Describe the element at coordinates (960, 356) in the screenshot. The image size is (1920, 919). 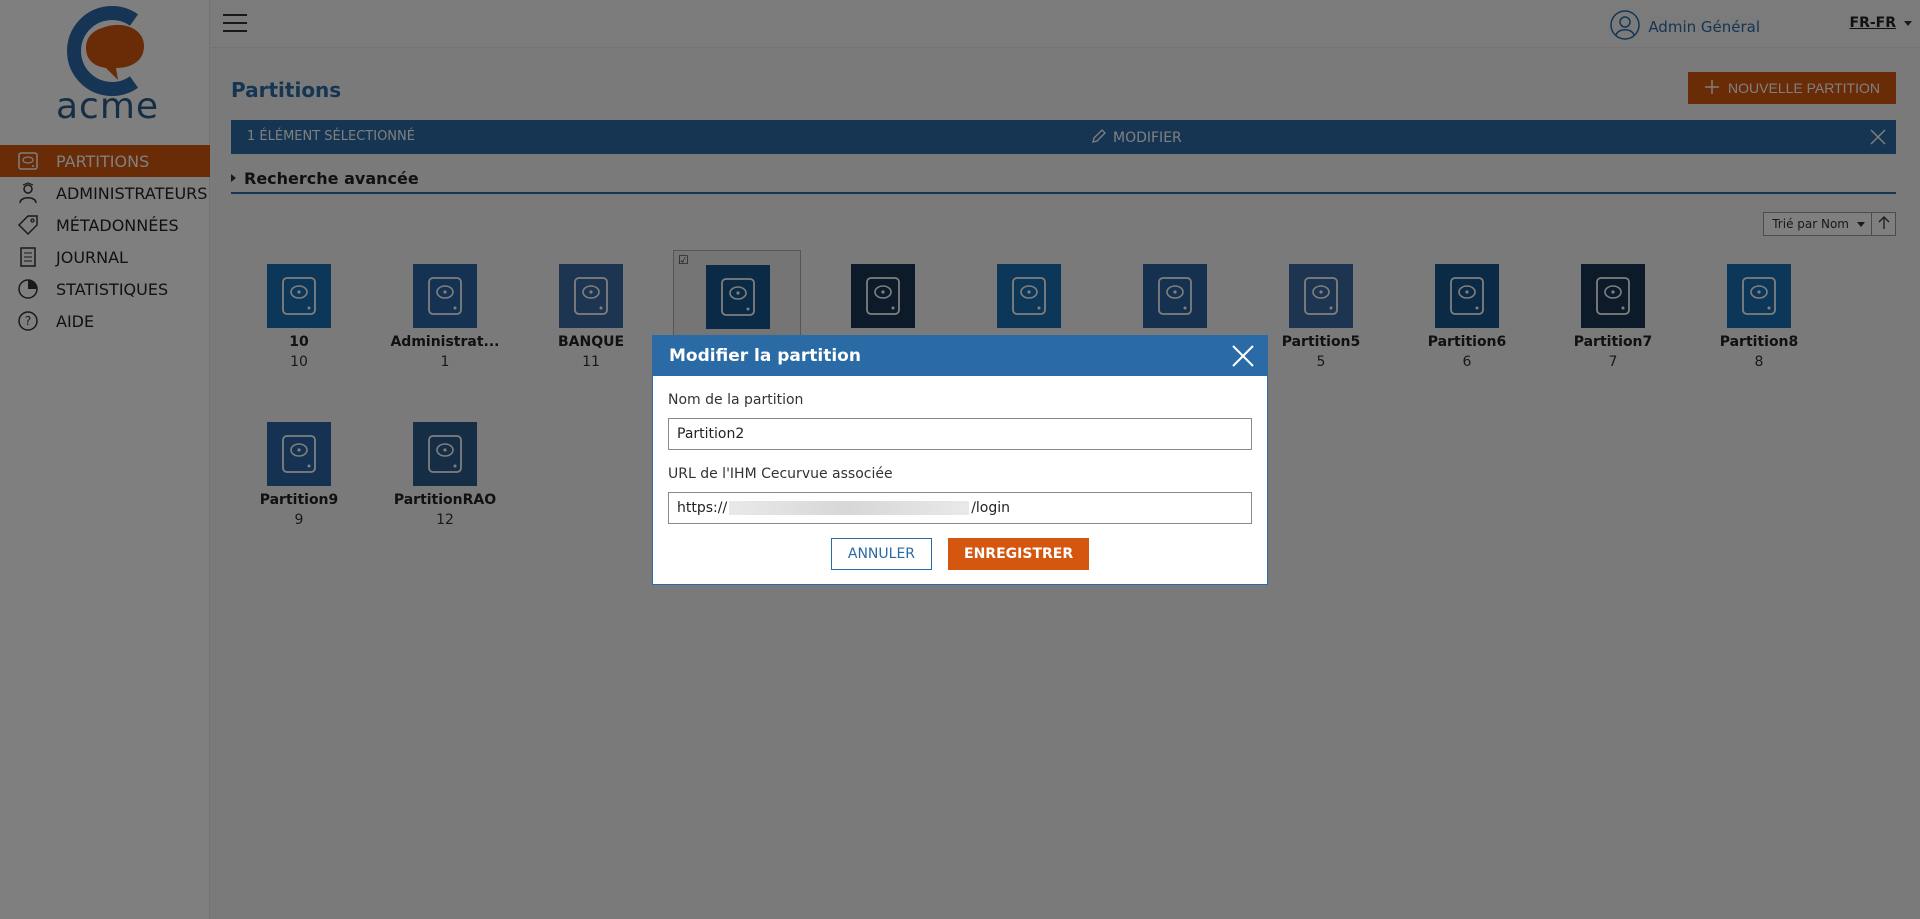
I see `dialog-header: Modifier la partition` at that location.